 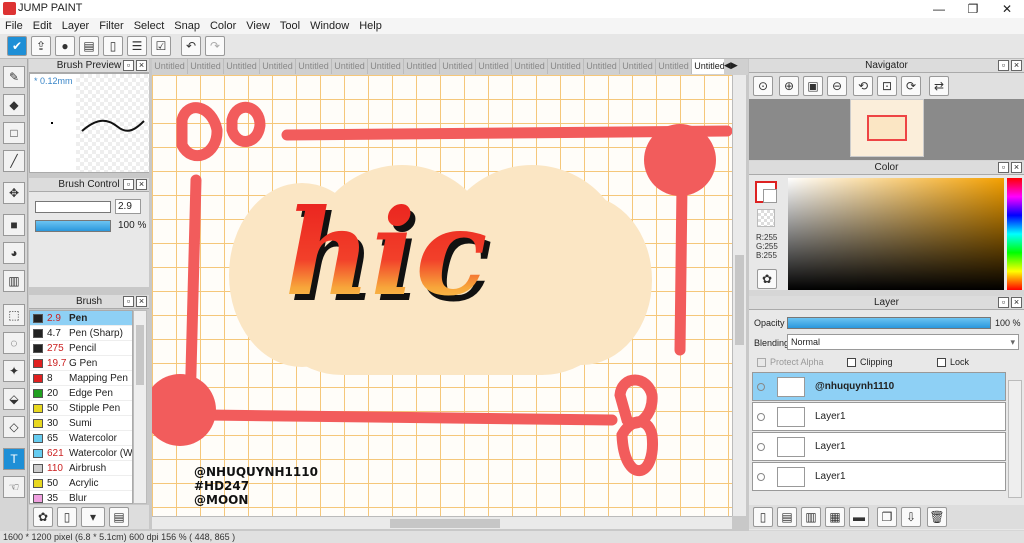 What do you see at coordinates (89, 46) in the screenshot?
I see `message-icon: ▤` at bounding box center [89, 46].